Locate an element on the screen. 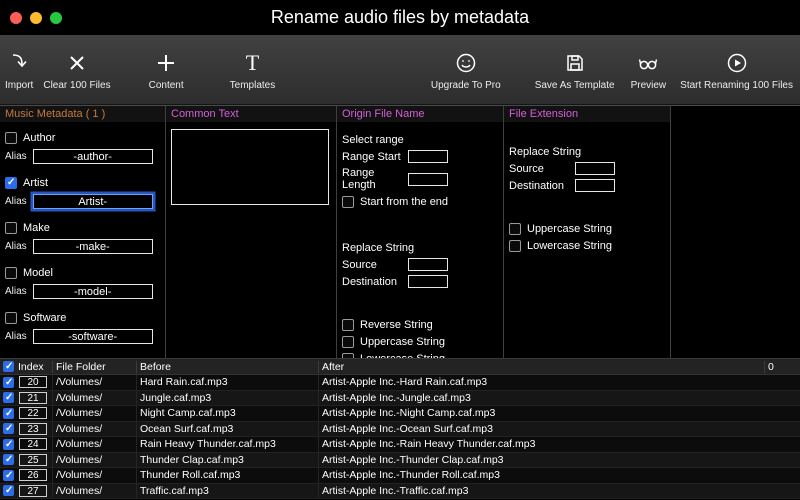 This screenshot has height=500, width=800. software-checkbox: Software is located at coordinates (82, 318).